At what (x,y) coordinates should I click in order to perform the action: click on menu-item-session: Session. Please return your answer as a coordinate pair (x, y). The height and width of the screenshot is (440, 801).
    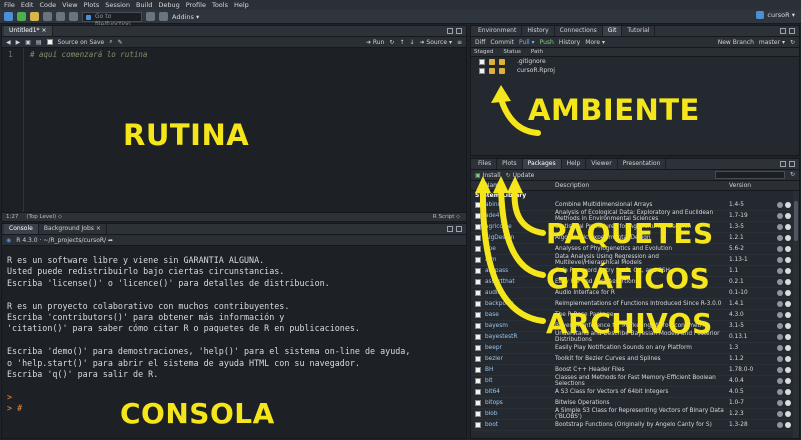
    Looking at the image, I should click on (117, 5).